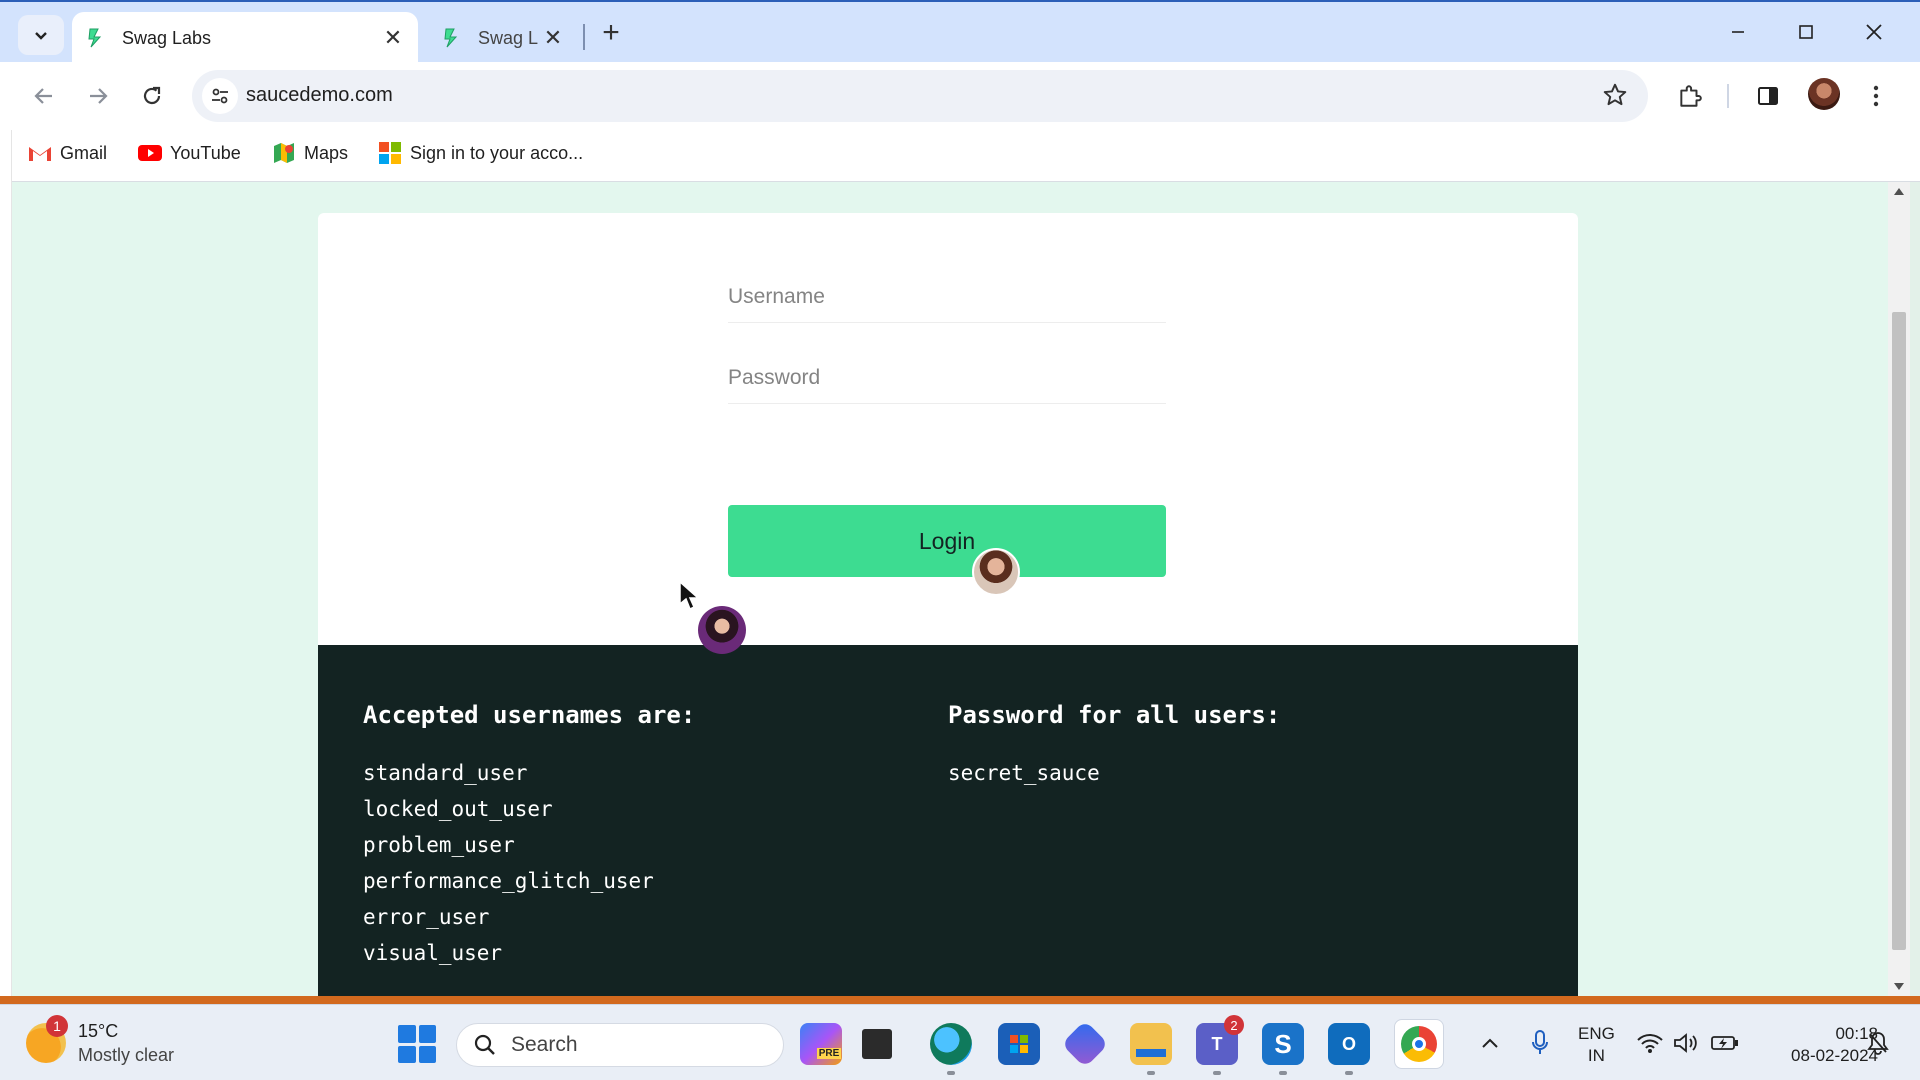 The width and height of the screenshot is (1920, 1080). I want to click on copilot-app: PRE, so click(821, 1044).